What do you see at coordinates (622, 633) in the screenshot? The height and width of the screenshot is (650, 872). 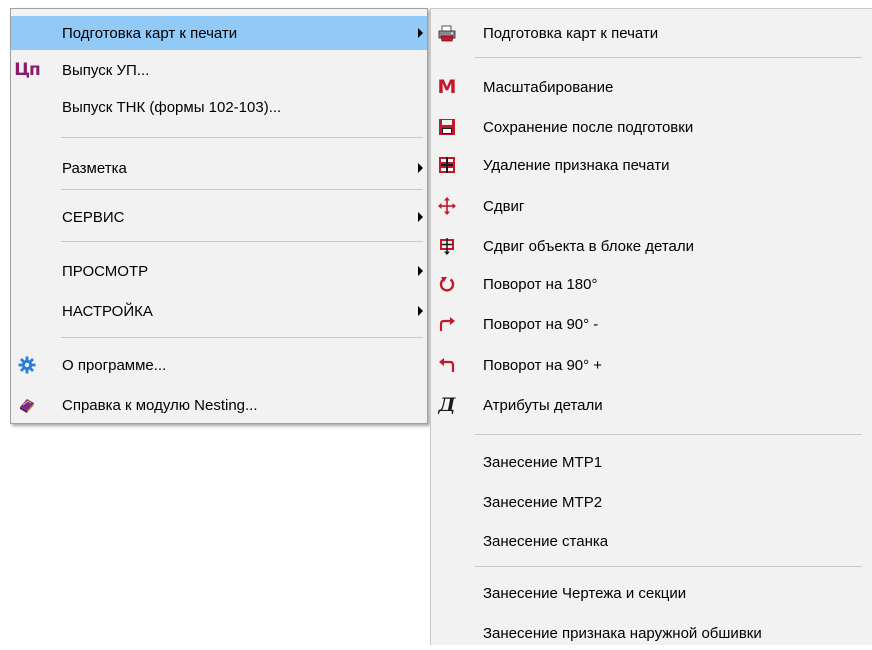 I see `menu-item-label: Занесение признака наружной обшивки` at bounding box center [622, 633].